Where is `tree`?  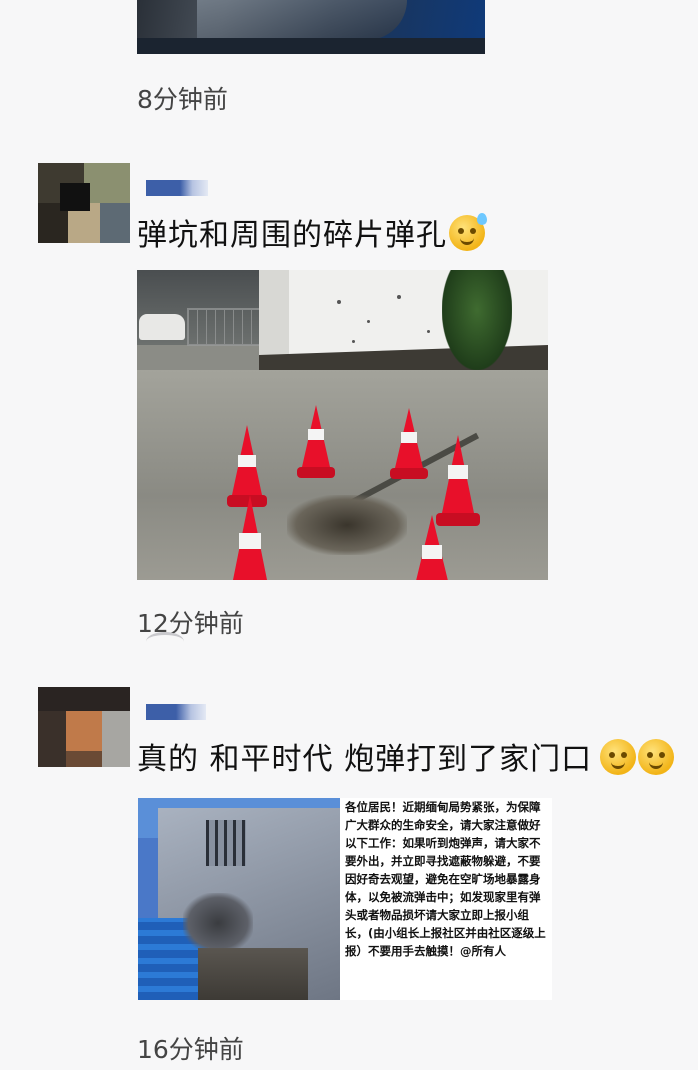 tree is located at coordinates (477, 320).